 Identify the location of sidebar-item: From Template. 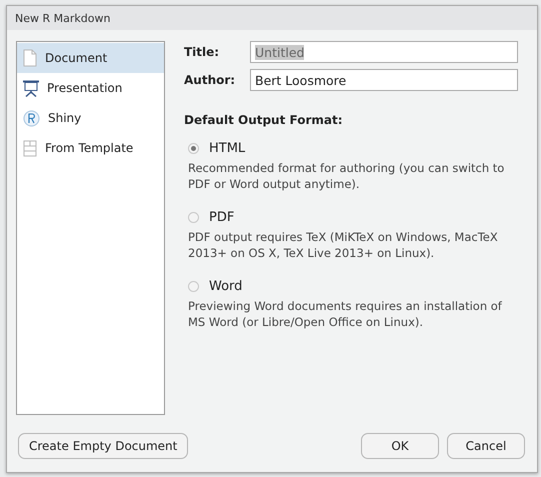
(90, 148).